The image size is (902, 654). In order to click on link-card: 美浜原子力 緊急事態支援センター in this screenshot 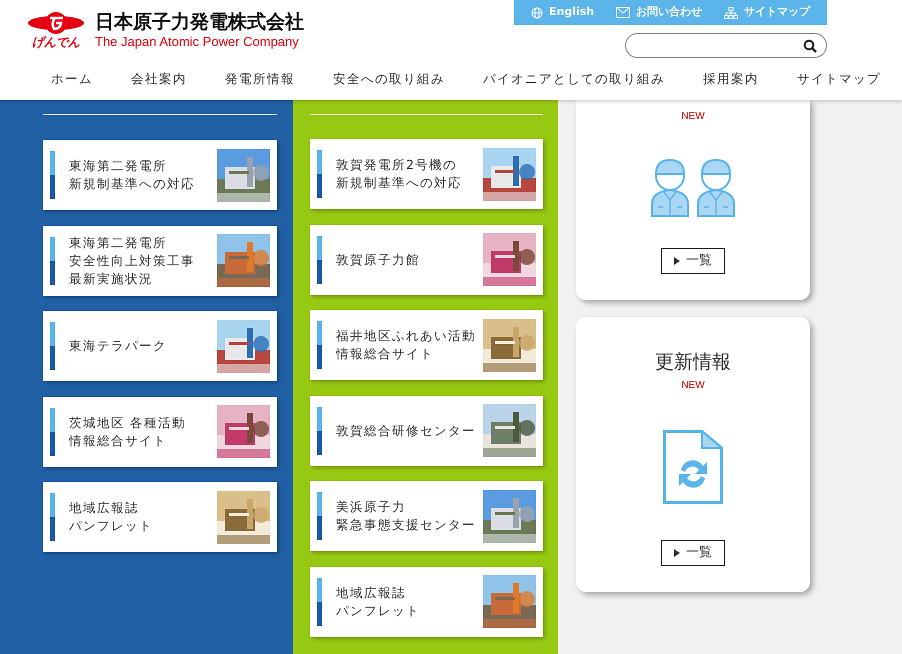, I will do `click(426, 516)`.